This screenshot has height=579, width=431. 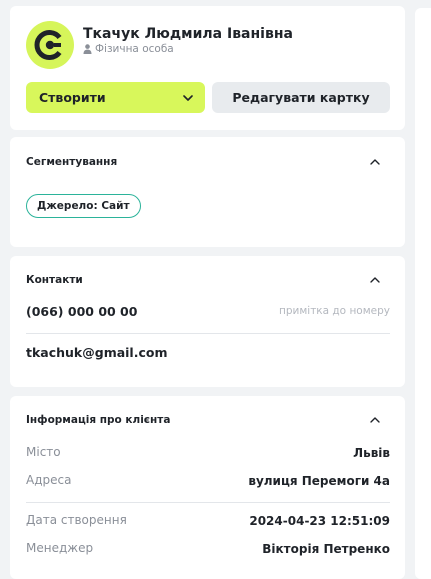 What do you see at coordinates (43, 452) in the screenshot?
I see `city-label: Місто` at bounding box center [43, 452].